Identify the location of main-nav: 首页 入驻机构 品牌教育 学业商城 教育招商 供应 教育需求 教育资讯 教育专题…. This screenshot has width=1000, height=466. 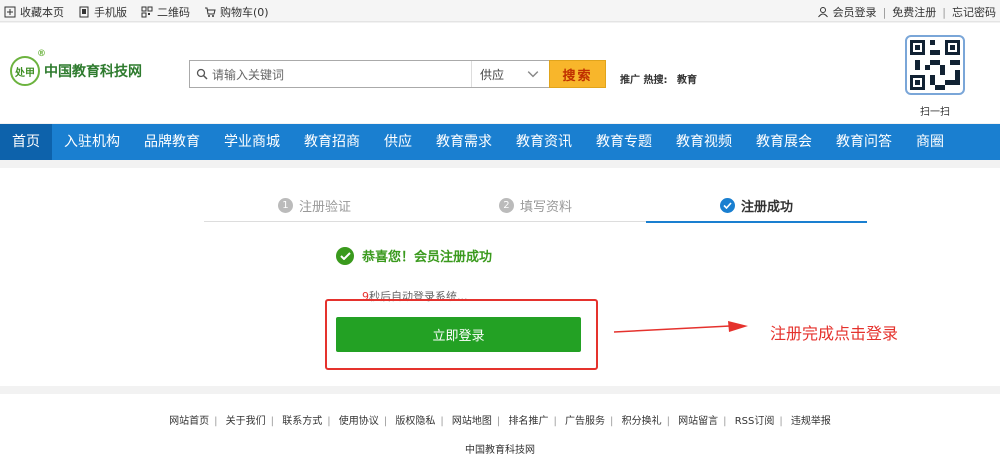
(500, 142).